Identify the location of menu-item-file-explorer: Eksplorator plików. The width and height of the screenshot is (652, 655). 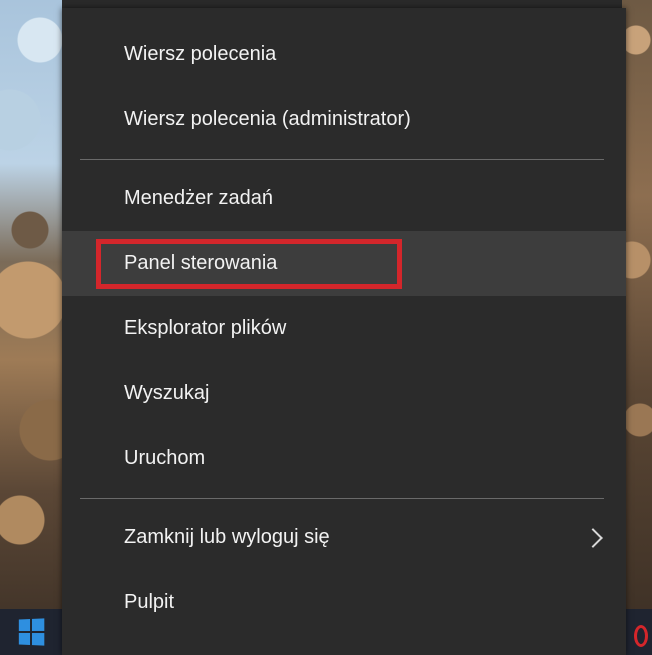
(344, 328).